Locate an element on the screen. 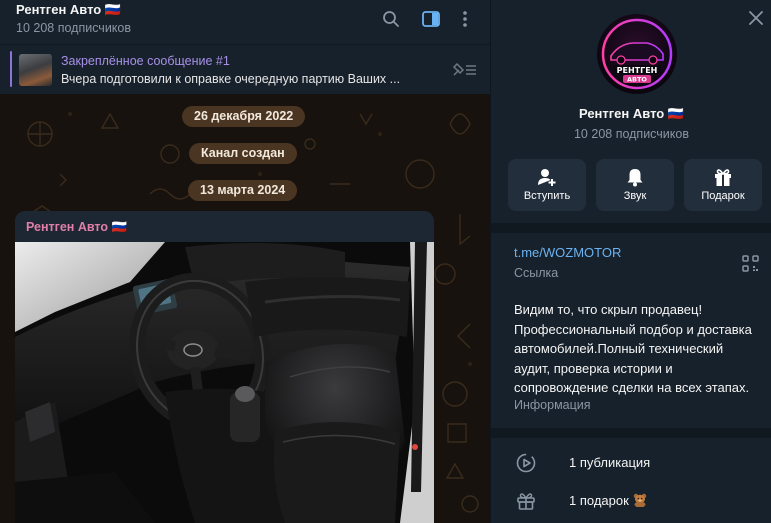 This screenshot has height=523, width=771. join-label: Вступить is located at coordinates (547, 196).